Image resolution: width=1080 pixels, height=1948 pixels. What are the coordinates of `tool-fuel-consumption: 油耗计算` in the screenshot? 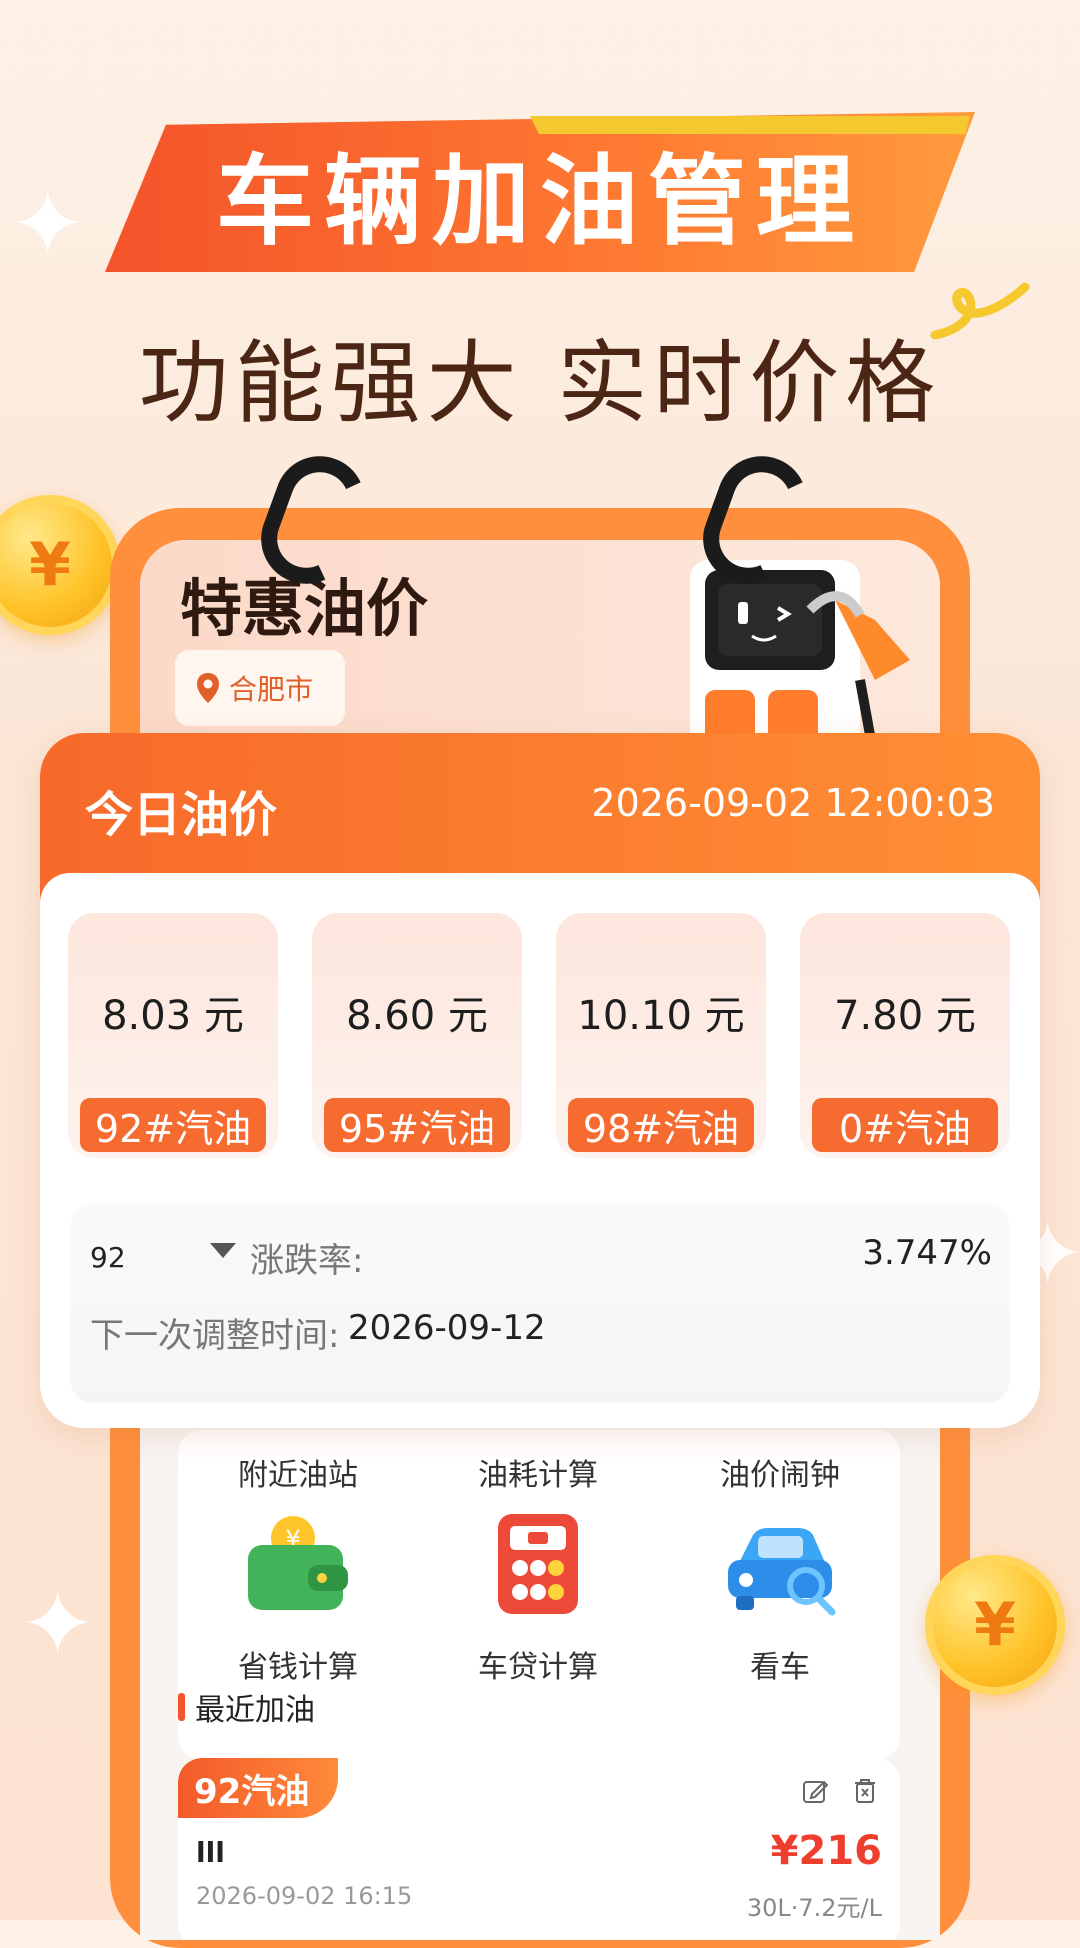 It's located at (538, 1472).